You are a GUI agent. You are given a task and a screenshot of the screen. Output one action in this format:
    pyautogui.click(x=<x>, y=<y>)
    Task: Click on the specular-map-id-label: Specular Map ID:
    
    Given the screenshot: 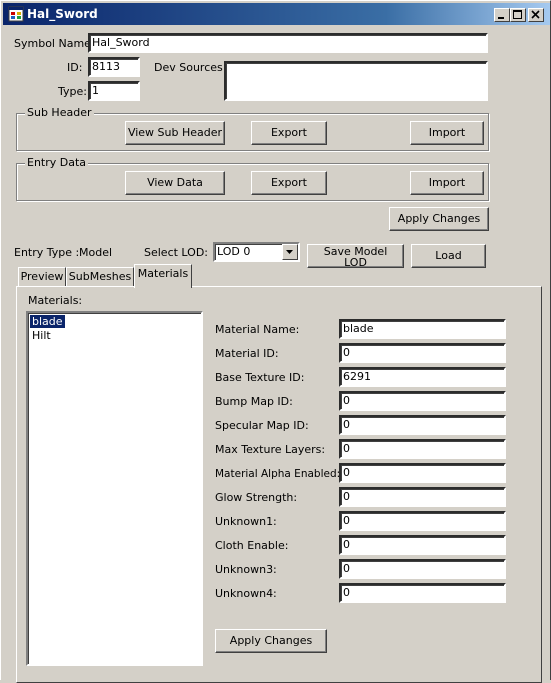 What is the action you would take?
    pyautogui.click(x=262, y=425)
    